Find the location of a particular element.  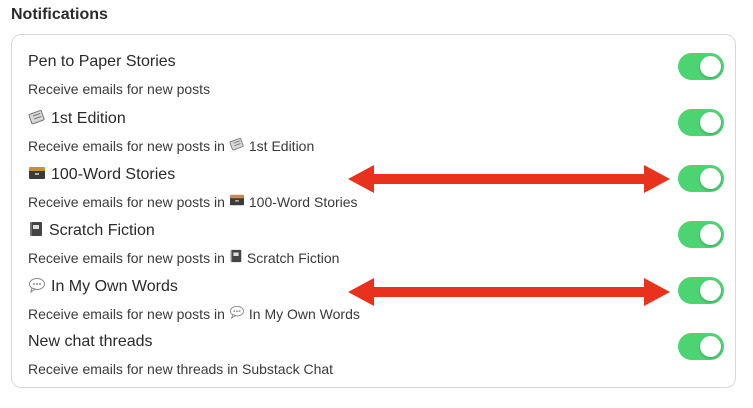

email-toggle-scratch-fiction is located at coordinates (701, 234).